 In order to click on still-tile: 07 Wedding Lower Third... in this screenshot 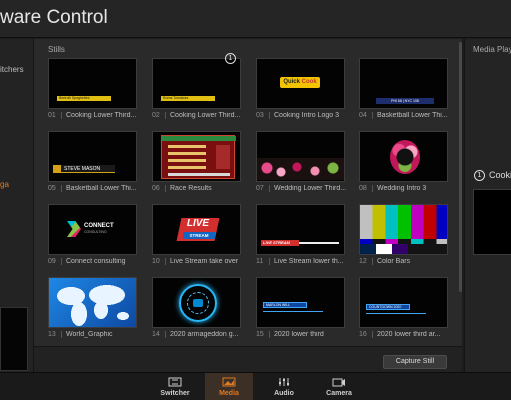, I will do `click(301, 166)`.